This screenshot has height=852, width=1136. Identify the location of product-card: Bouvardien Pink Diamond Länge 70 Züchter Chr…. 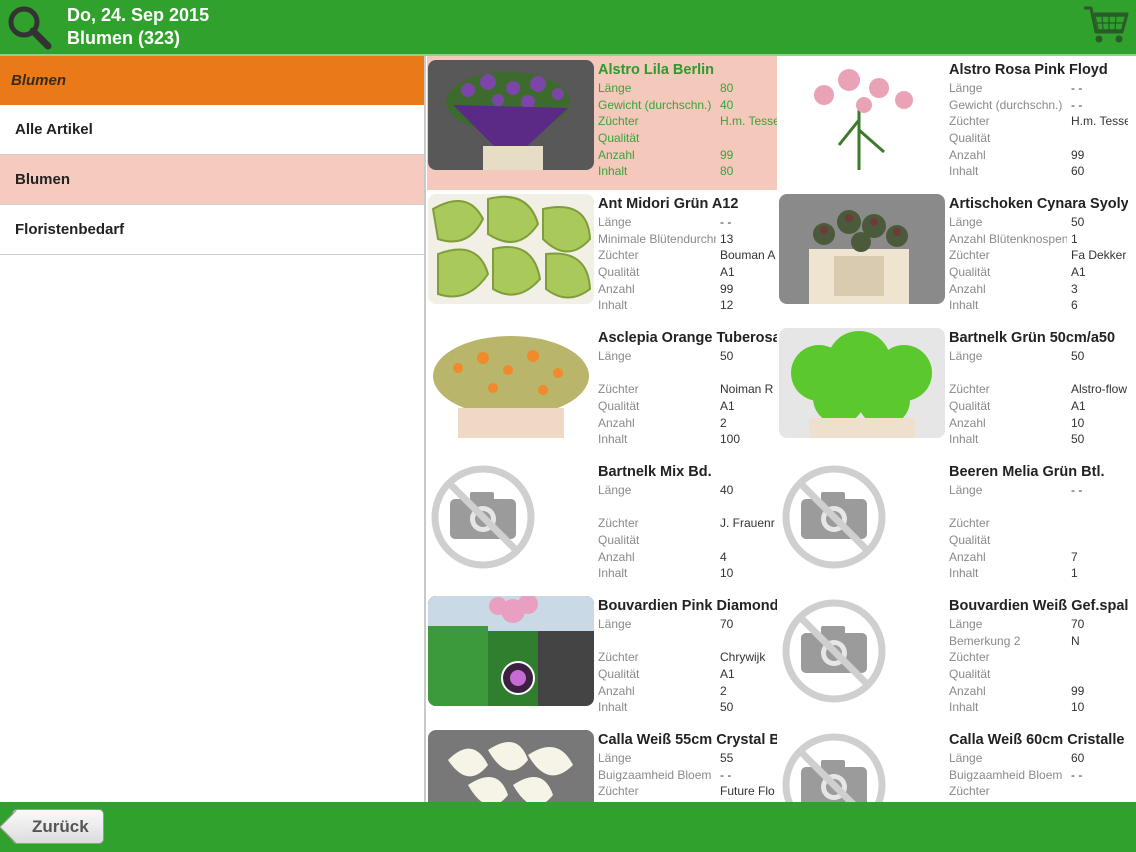
(602, 659).